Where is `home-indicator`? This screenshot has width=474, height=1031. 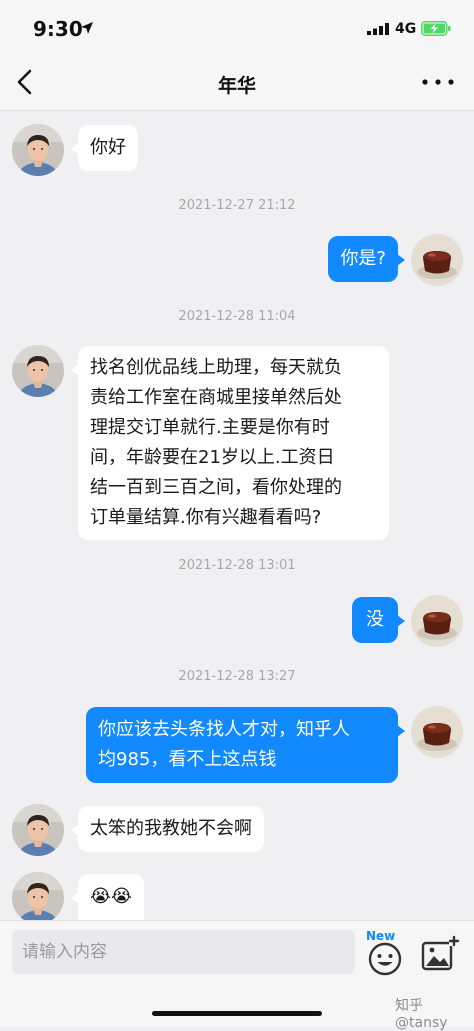 home-indicator is located at coordinates (237, 1013).